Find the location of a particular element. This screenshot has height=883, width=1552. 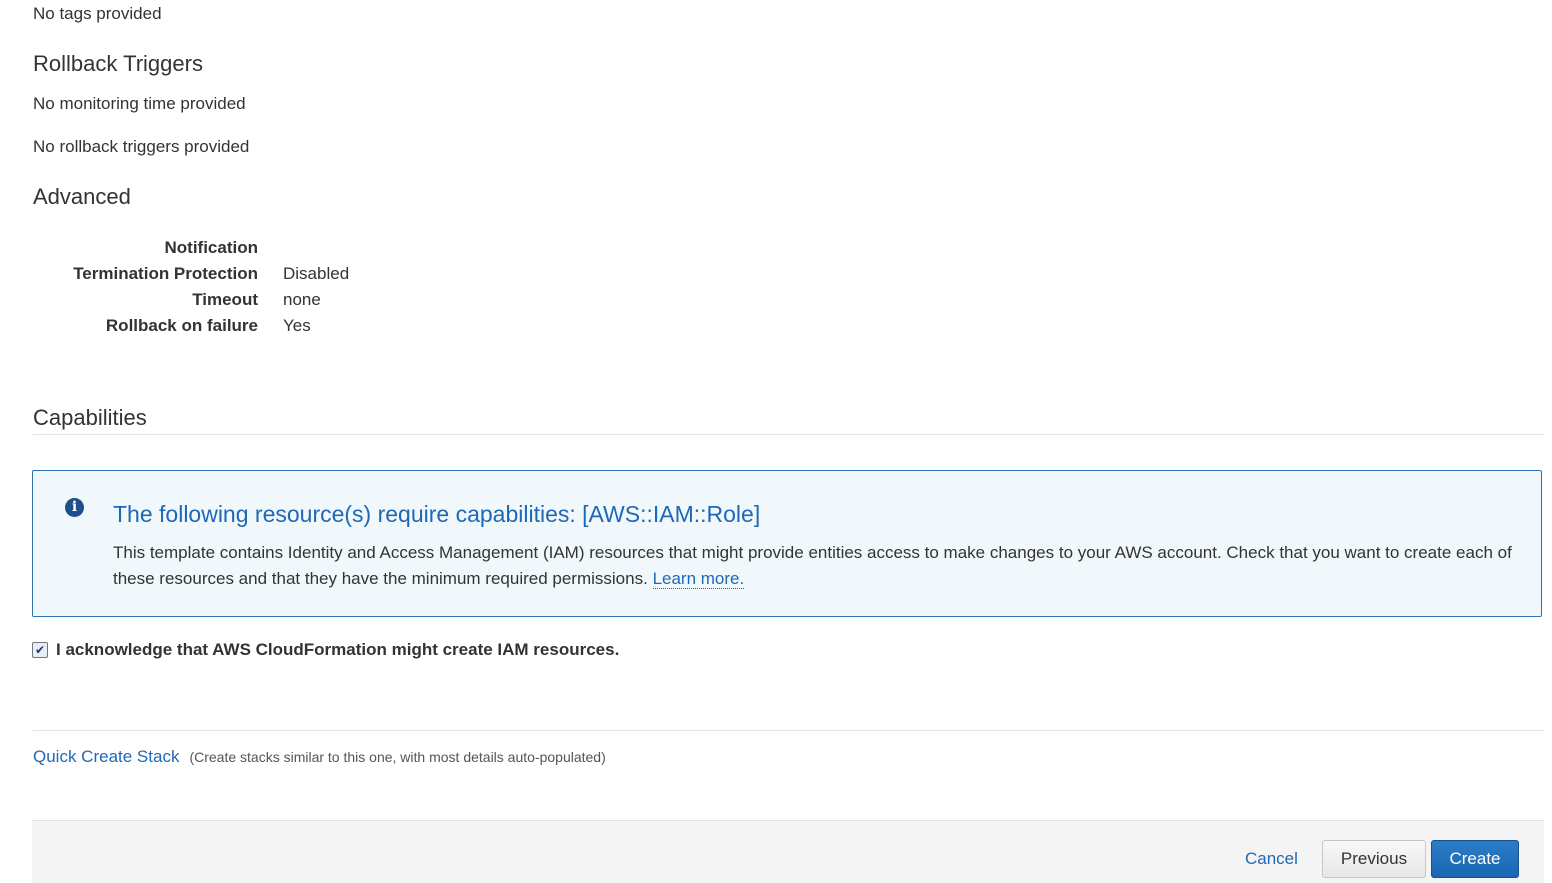

acknowledge-checkbox: ✔ is located at coordinates (40, 650).